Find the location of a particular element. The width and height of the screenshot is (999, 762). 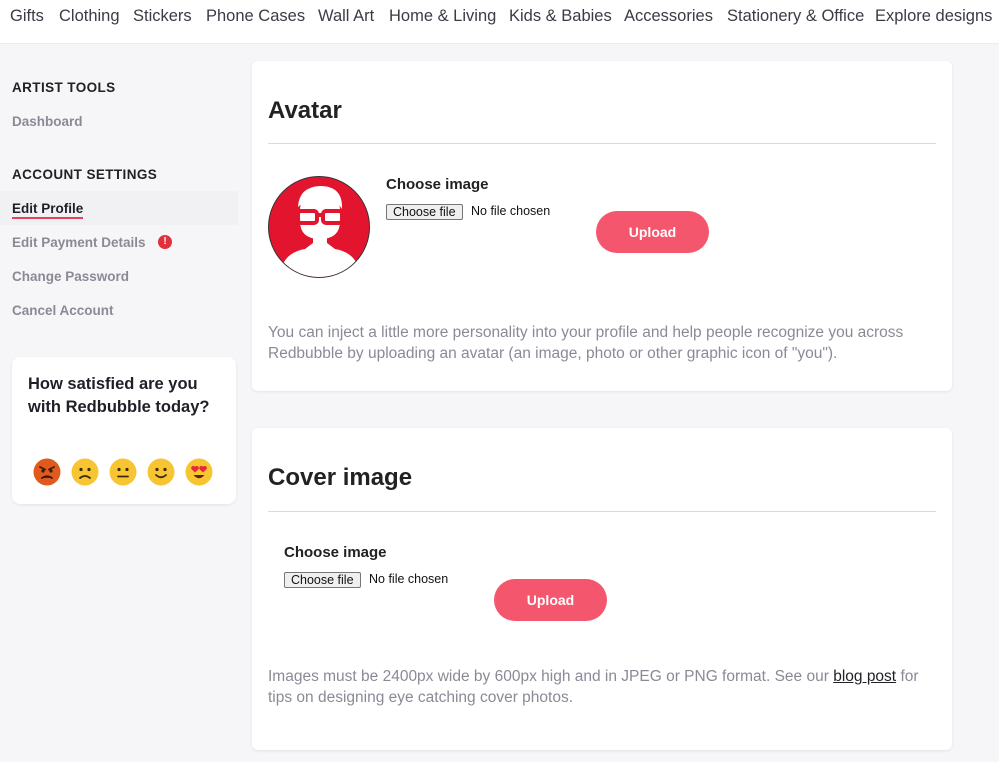

avatar is located at coordinates (319, 227).